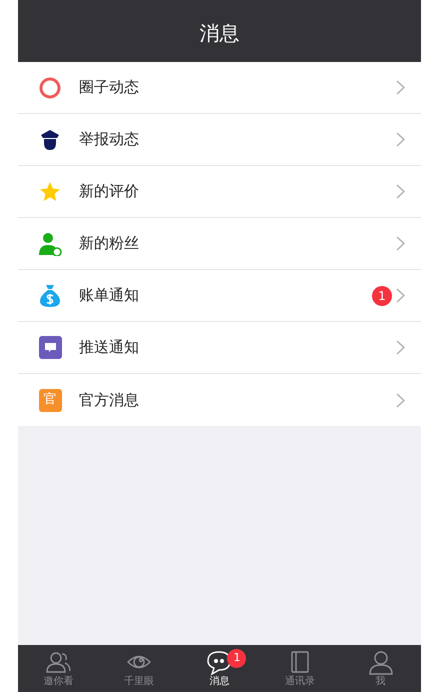 The width and height of the screenshot is (438, 692). What do you see at coordinates (58, 663) in the screenshot?
I see `people-icon` at bounding box center [58, 663].